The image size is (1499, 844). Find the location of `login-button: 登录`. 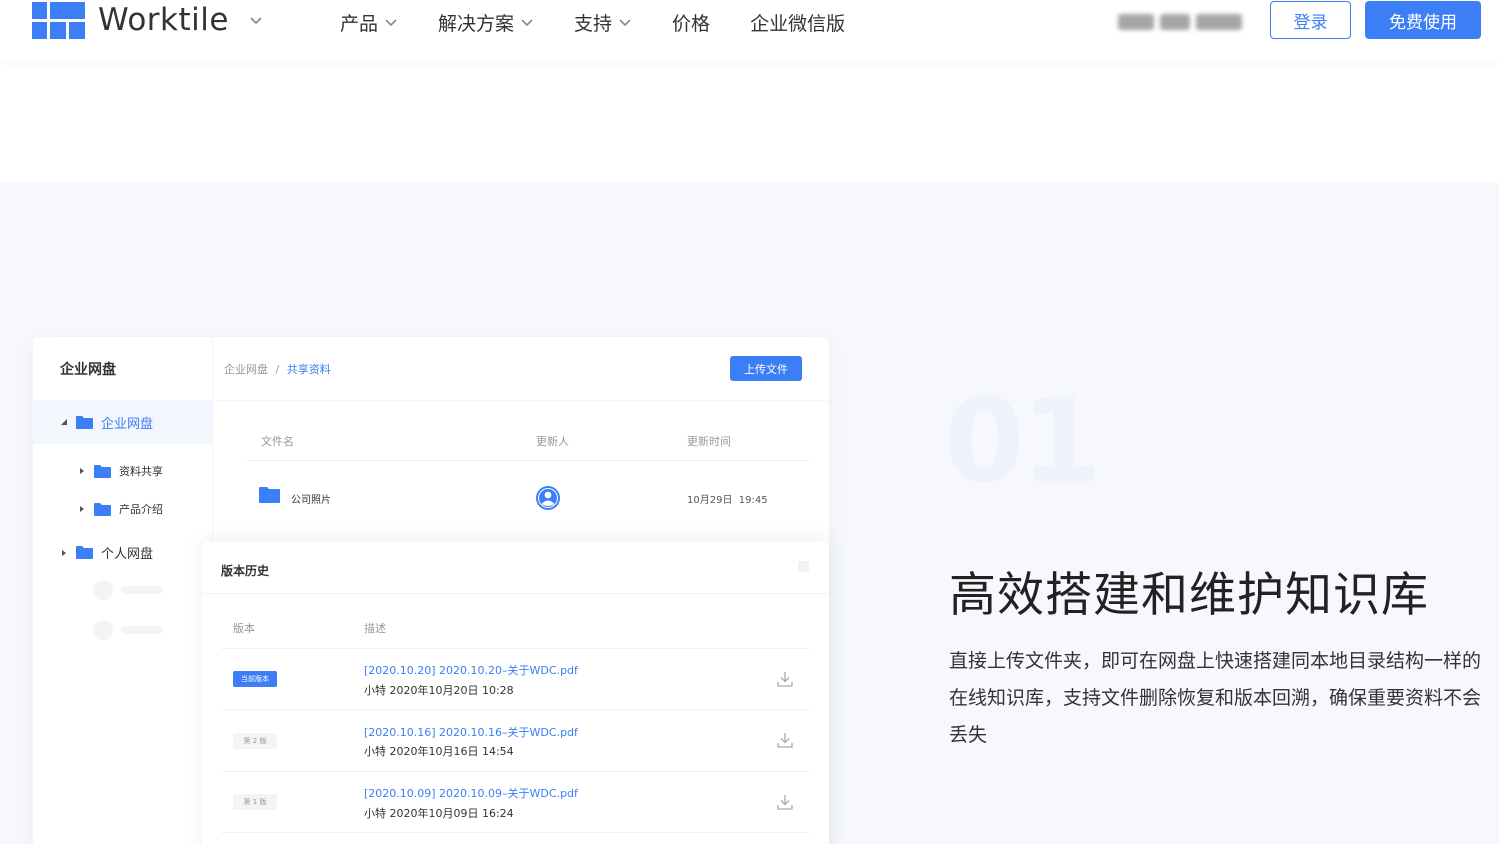

login-button: 登录 is located at coordinates (1310, 20).